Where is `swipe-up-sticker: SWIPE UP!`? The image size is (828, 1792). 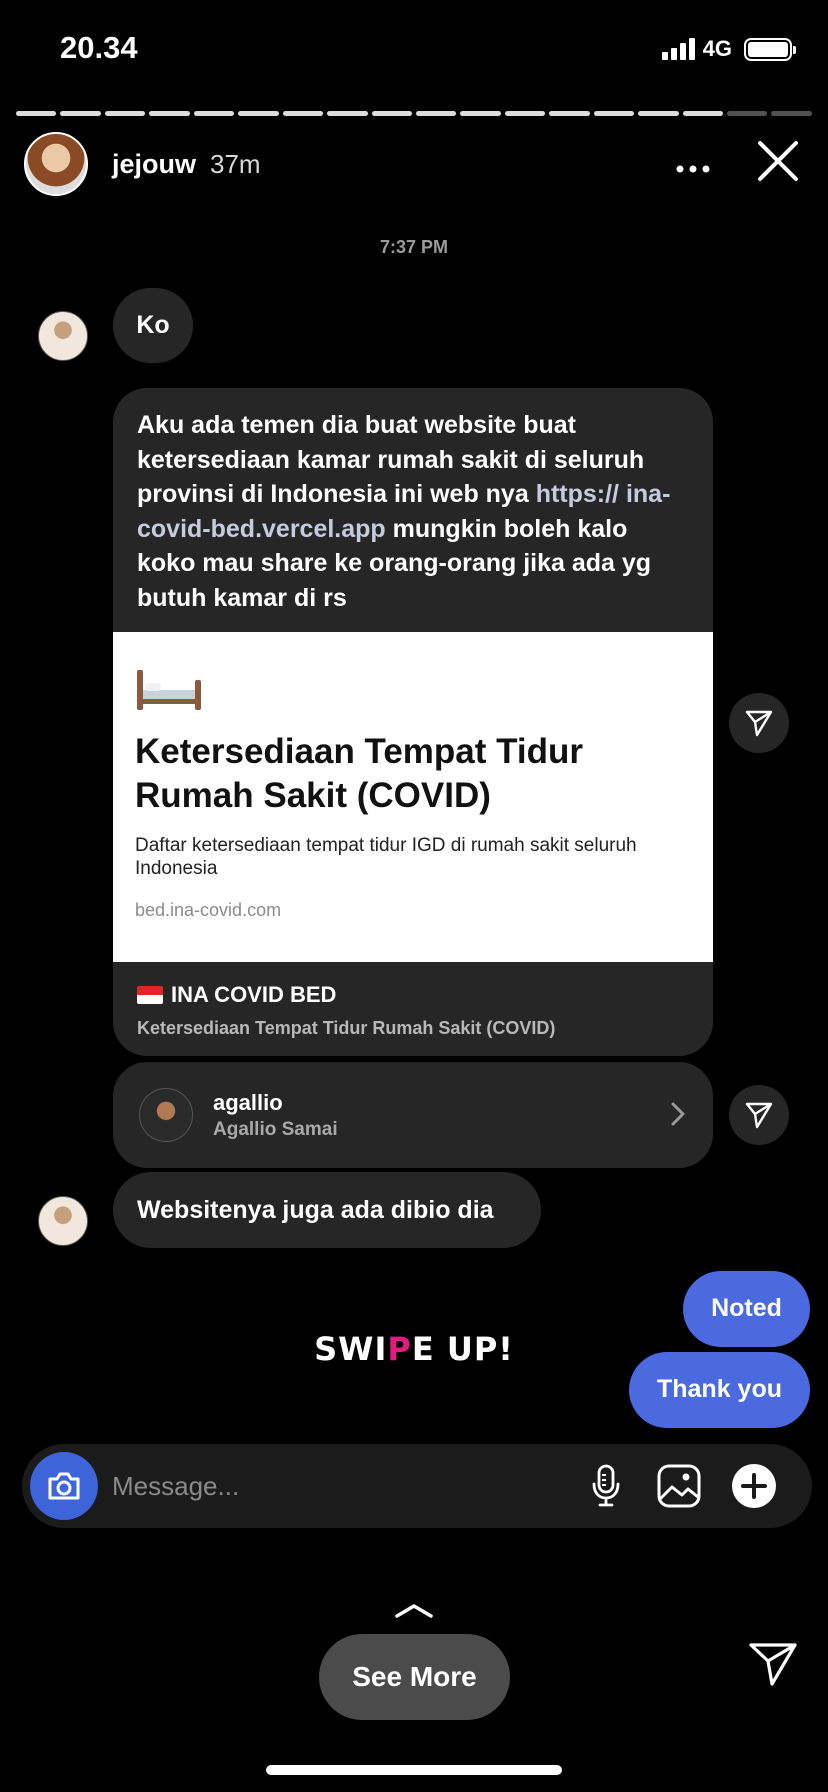 swipe-up-sticker: SWIPE UP! is located at coordinates (414, 1349).